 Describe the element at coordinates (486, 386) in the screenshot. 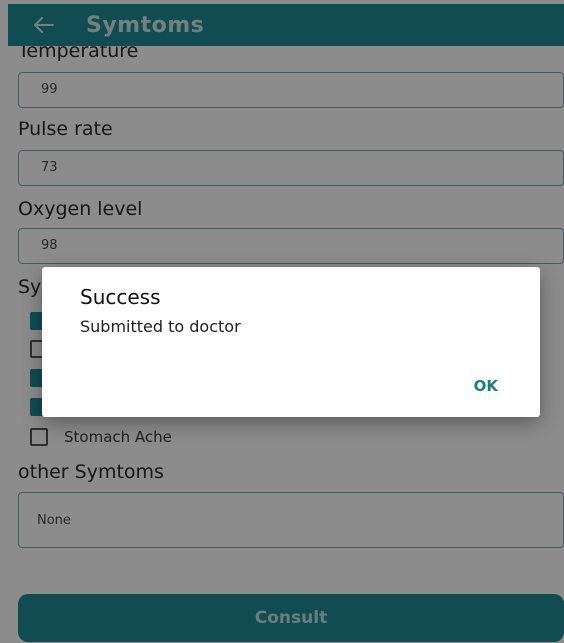

I see `ok-button: OK` at that location.